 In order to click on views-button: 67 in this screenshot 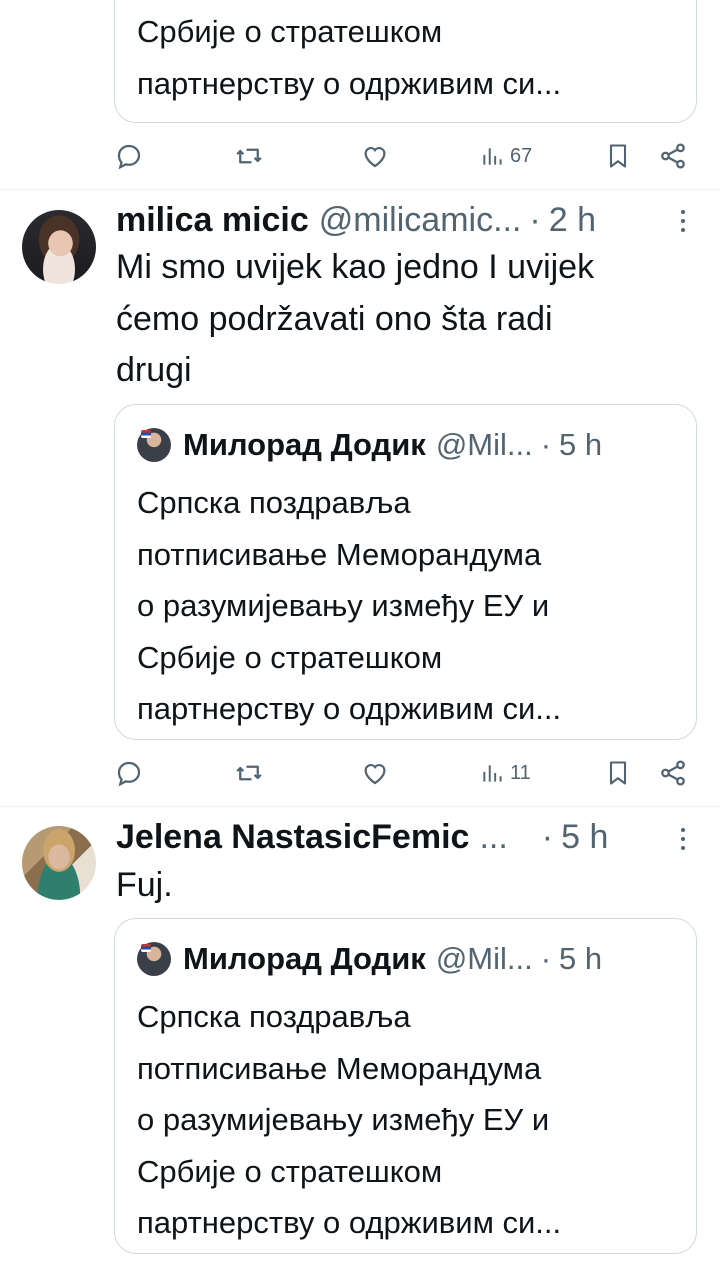, I will do `click(506, 156)`.